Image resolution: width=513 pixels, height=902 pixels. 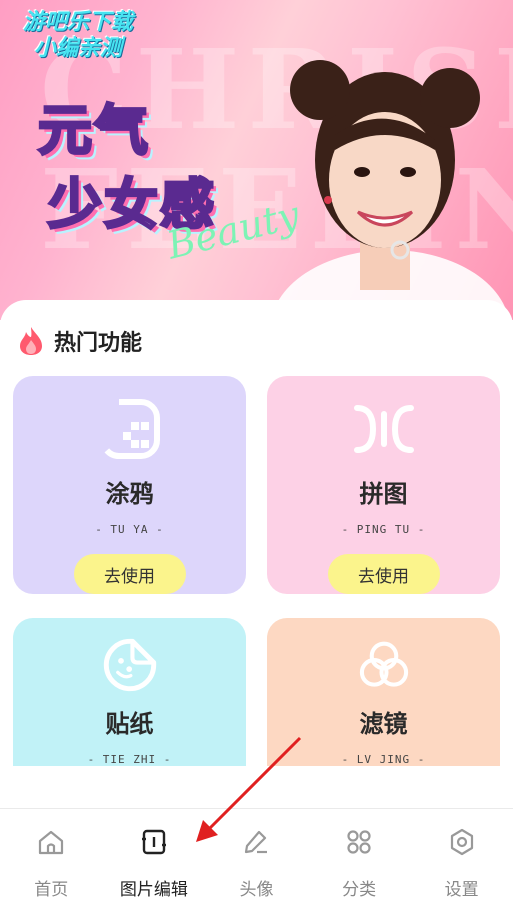 I want to click on nav-item-avatar: 头像, so click(x=256, y=855).